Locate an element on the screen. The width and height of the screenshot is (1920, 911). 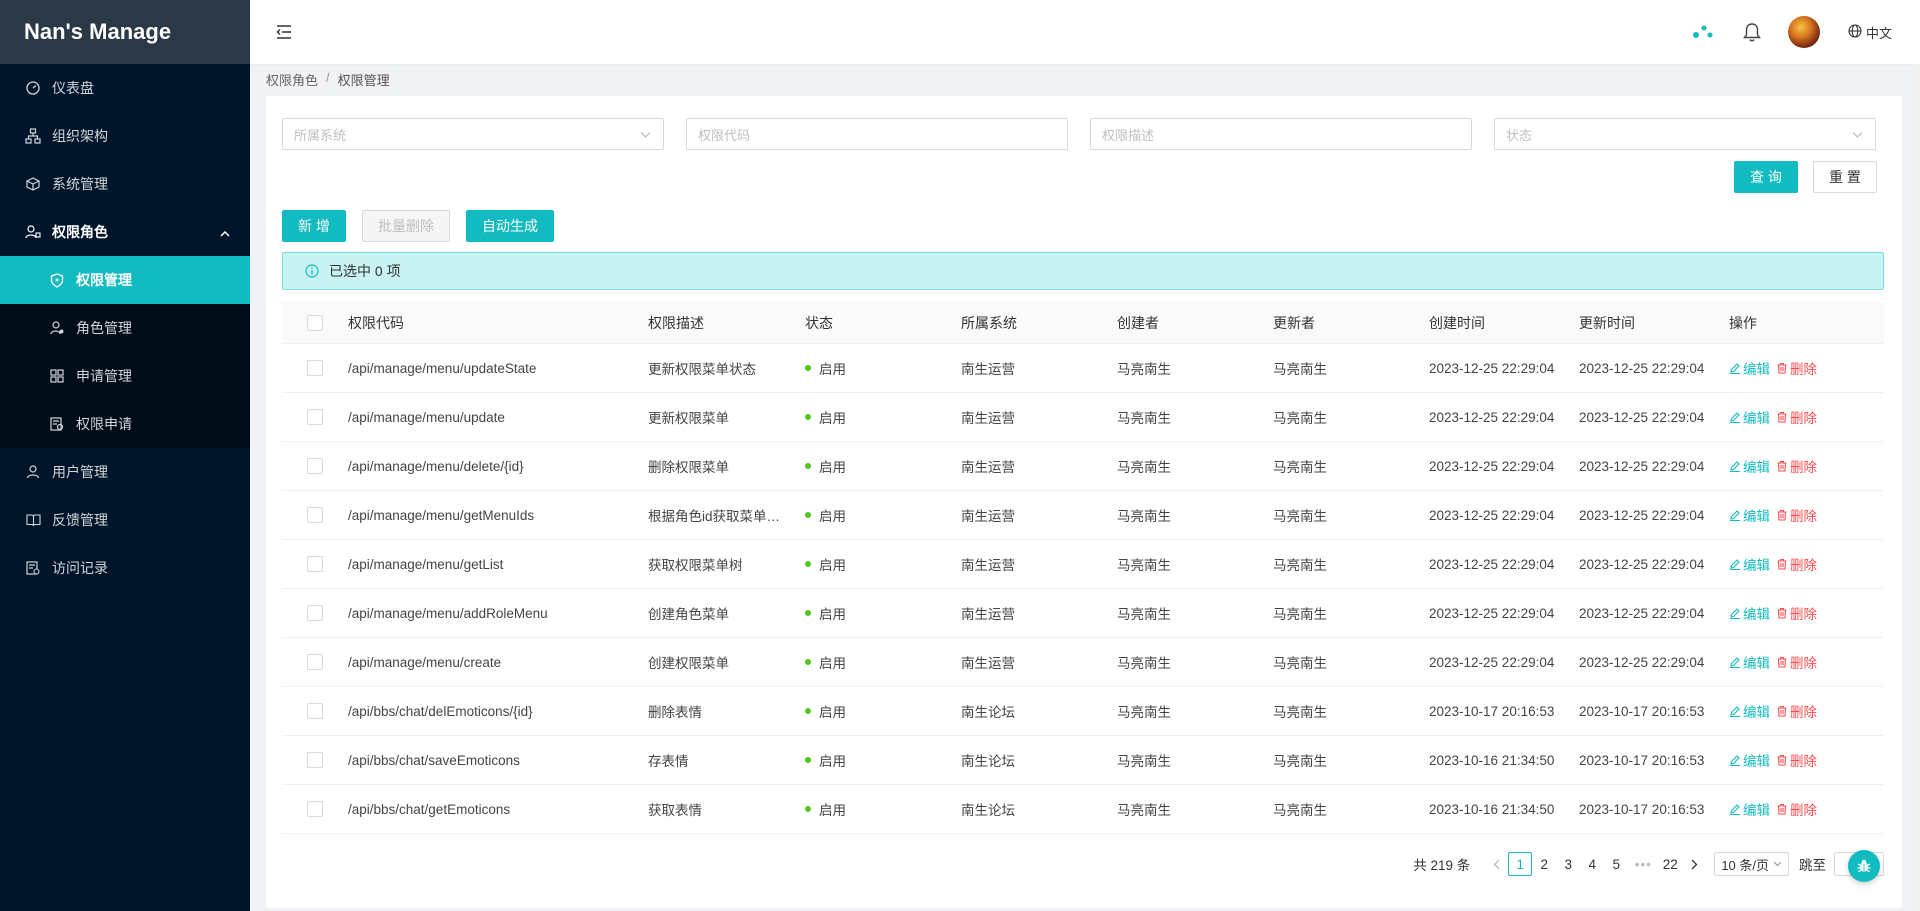
status-select: 状态 is located at coordinates (1685, 134).